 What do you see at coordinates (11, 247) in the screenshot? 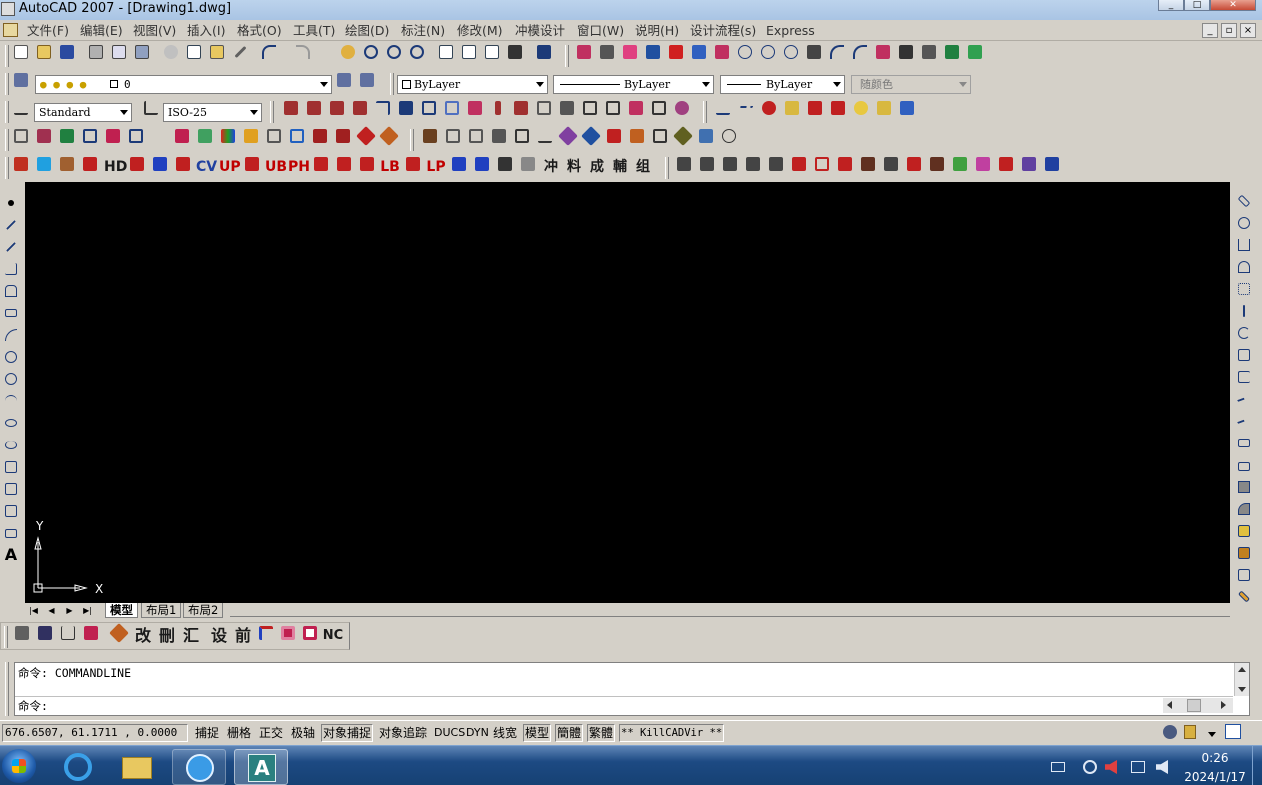
I see `construction-line-icon` at bounding box center [11, 247].